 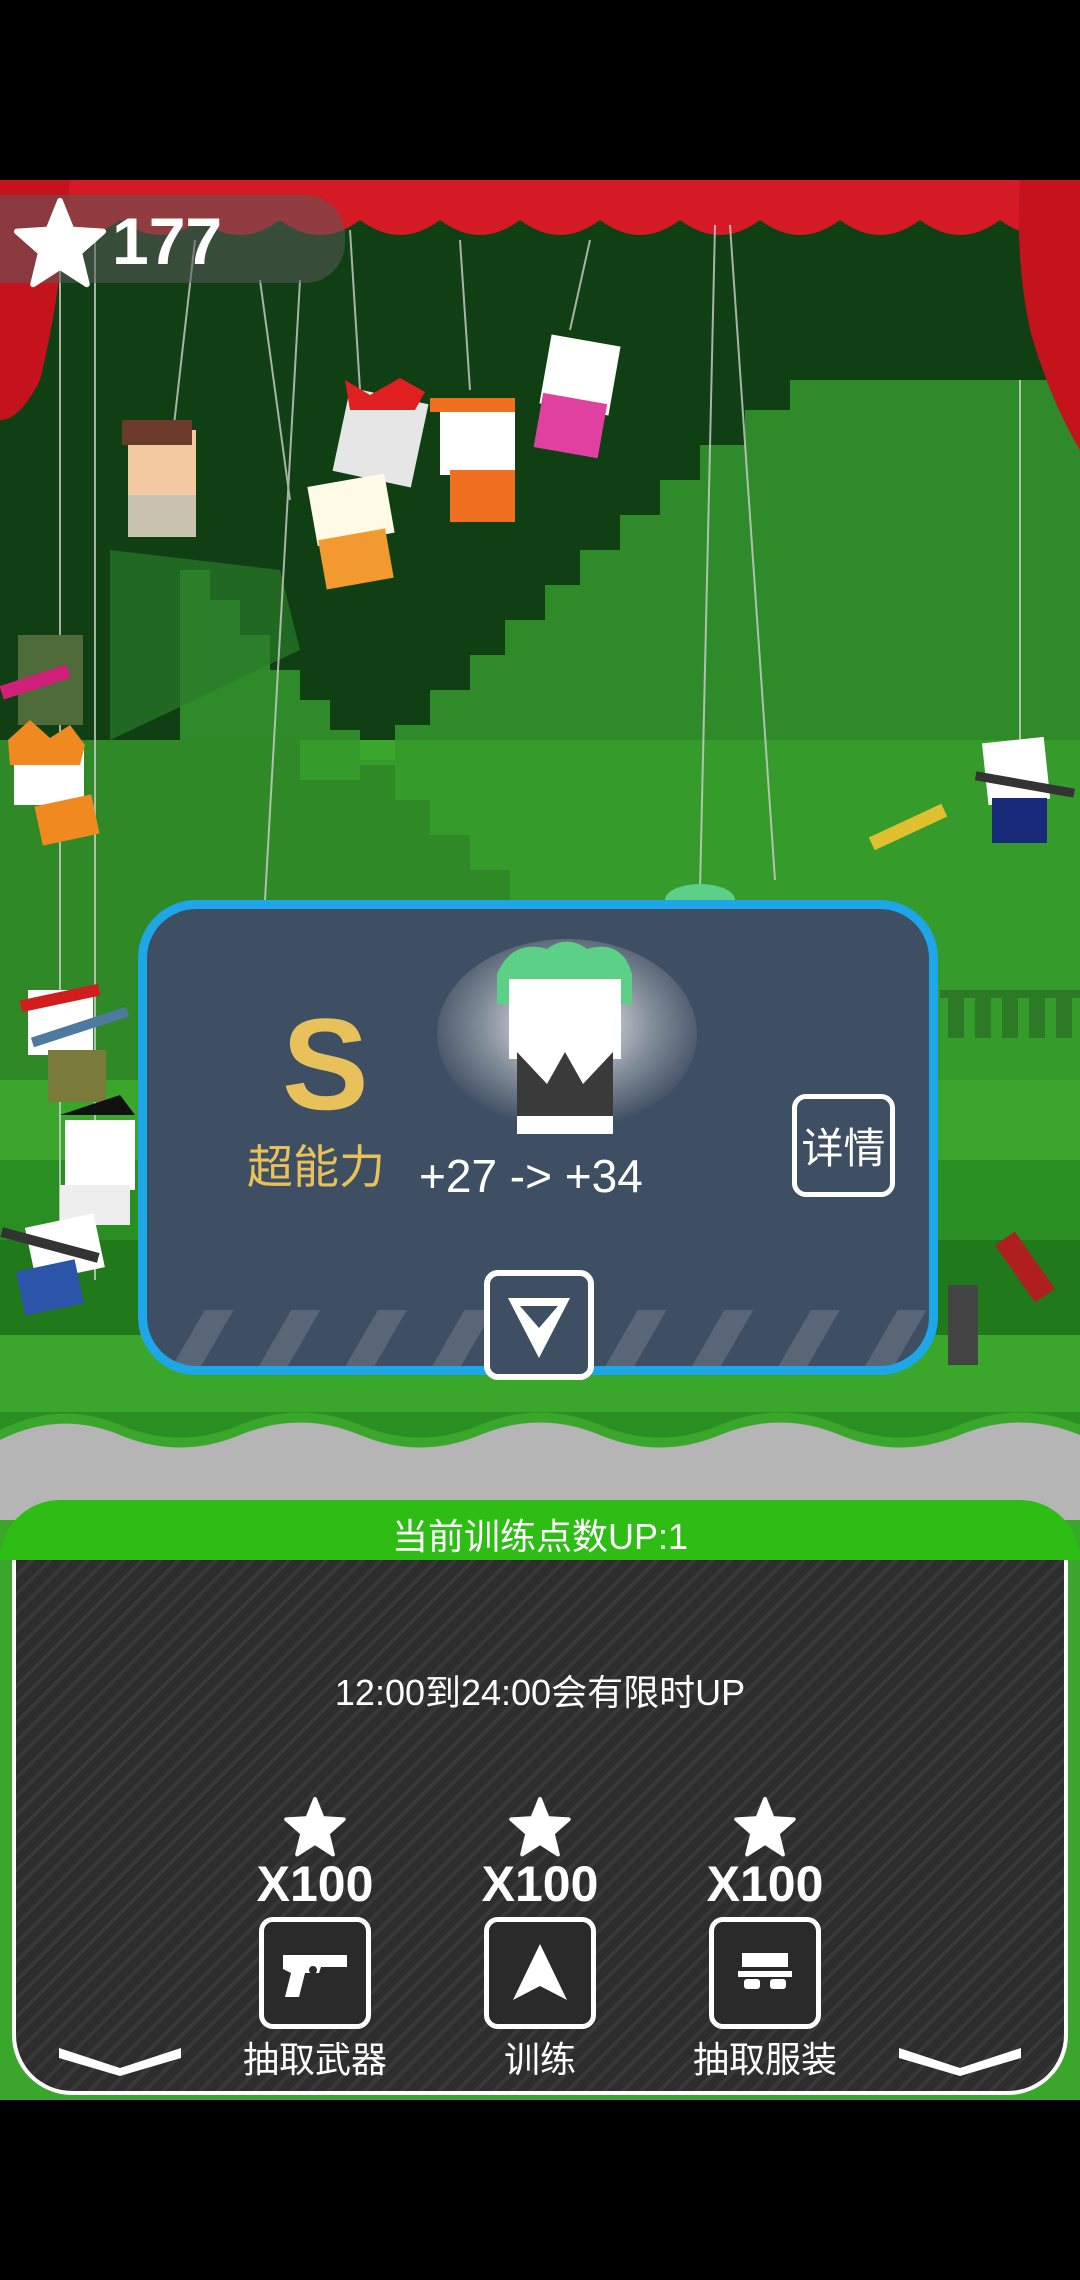 What do you see at coordinates (540, 1692) in the screenshot?
I see `limited-time-notice: 12:00到24:00会有限时UP` at bounding box center [540, 1692].